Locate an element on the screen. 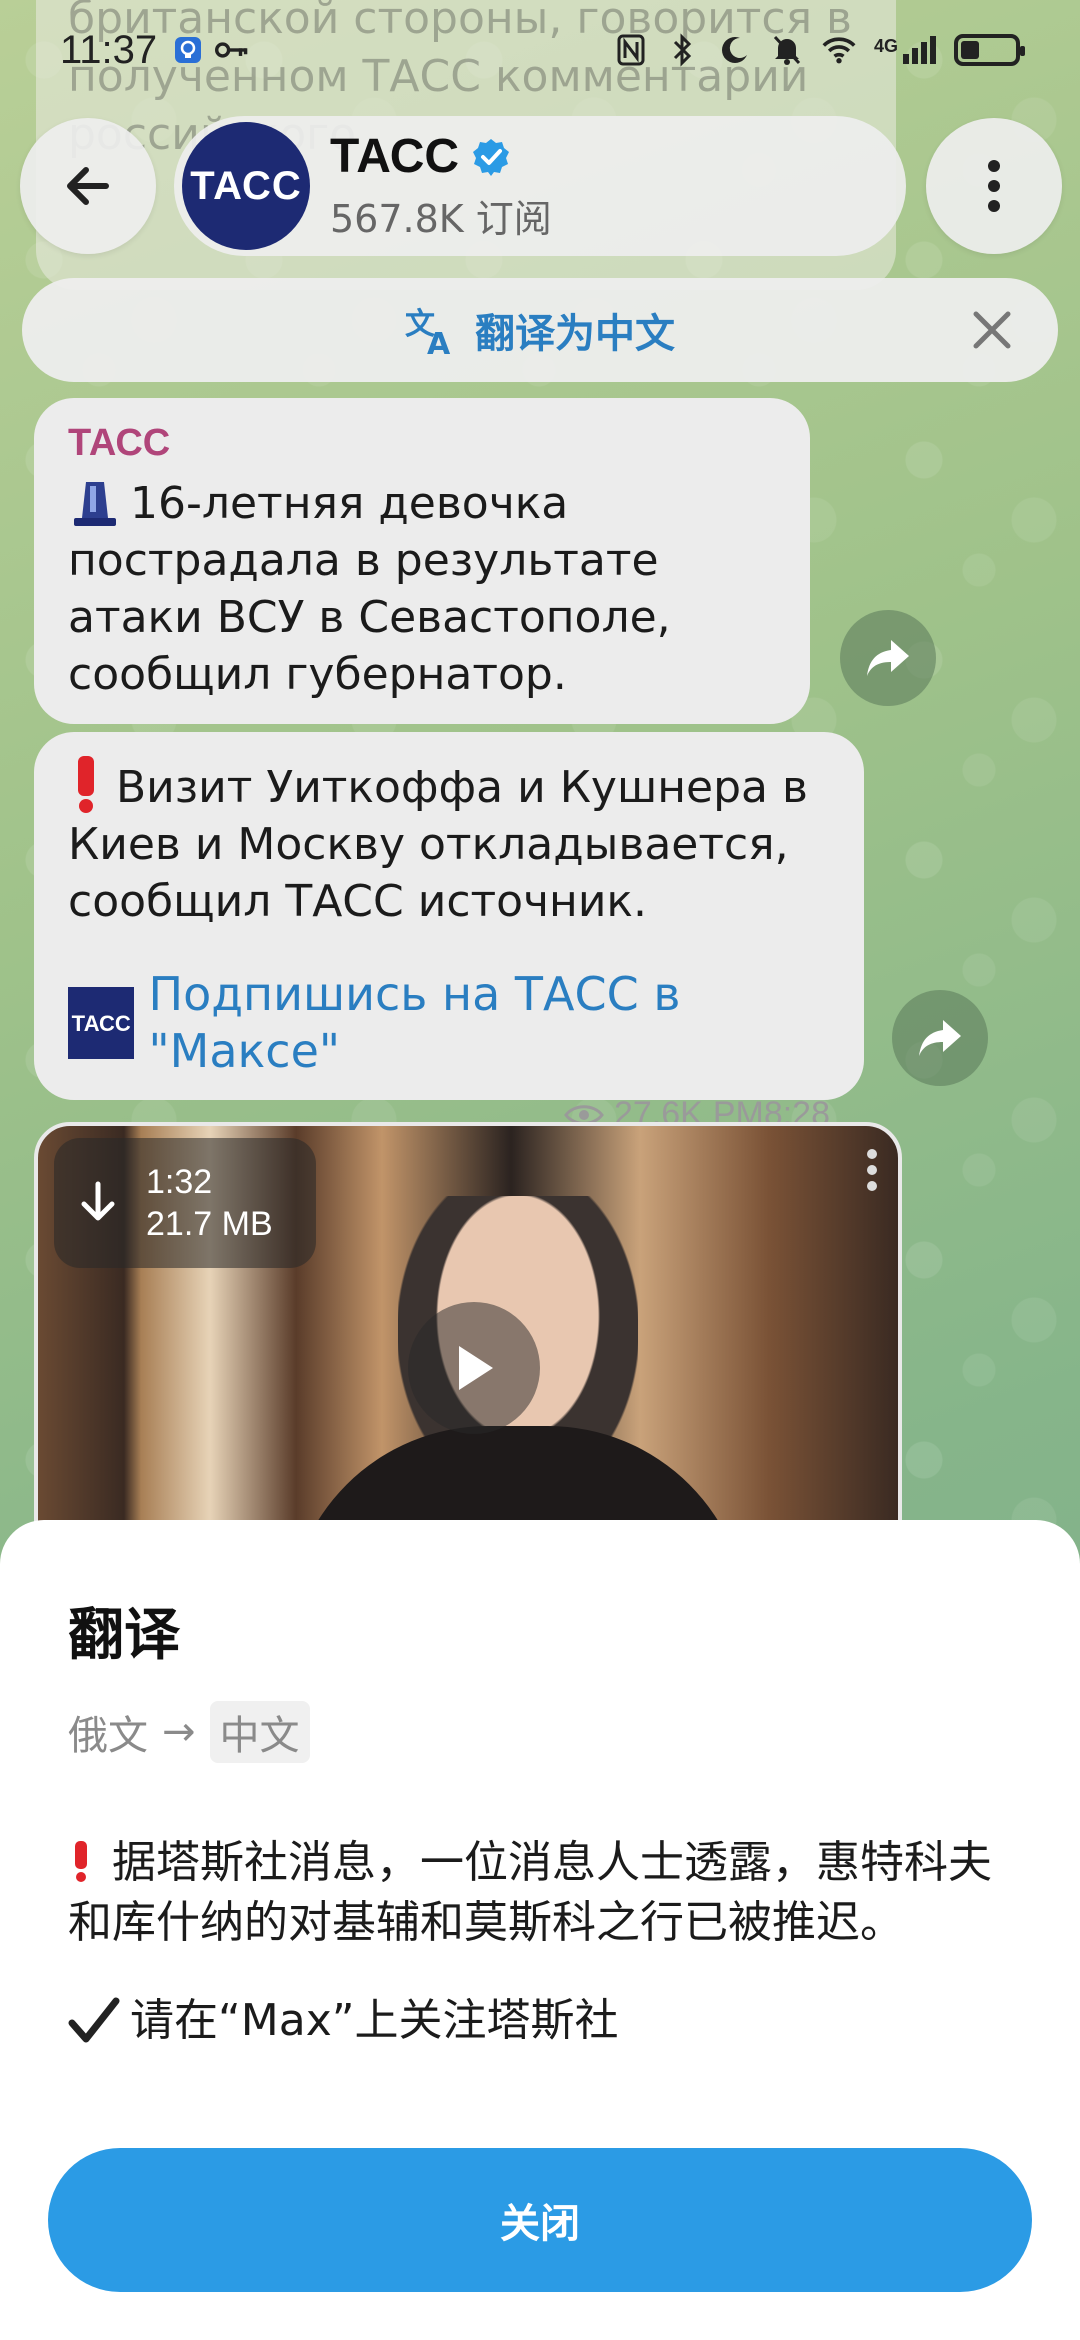 The height and width of the screenshot is (2340, 1080). nfc-icon is located at coordinates (631, 50).